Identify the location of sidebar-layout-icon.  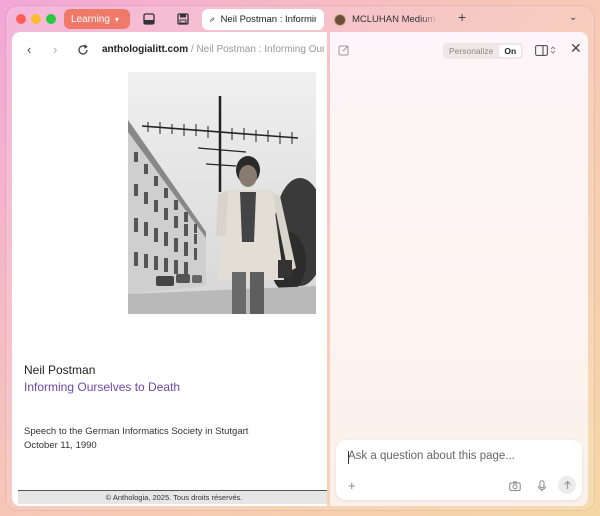
(541, 50).